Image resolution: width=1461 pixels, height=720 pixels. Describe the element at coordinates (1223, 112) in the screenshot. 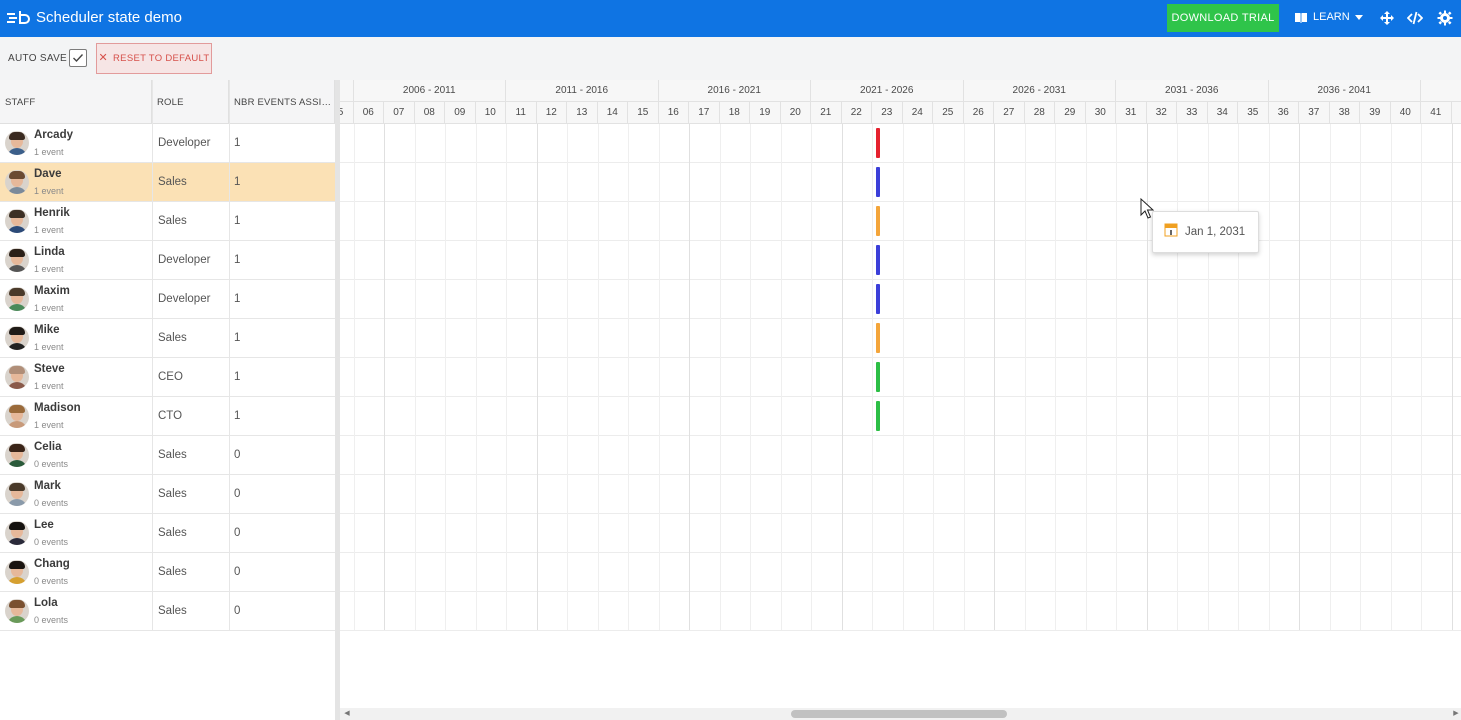

I see `timeline-year-label: 34` at that location.